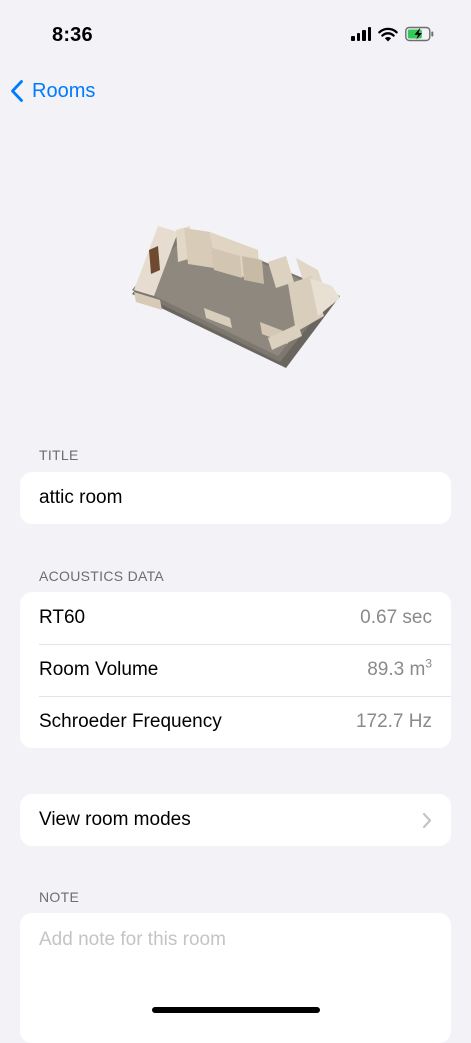 The image size is (471, 1043). I want to click on schroeder-frequency-value: 172.7 Hz, so click(393, 721).